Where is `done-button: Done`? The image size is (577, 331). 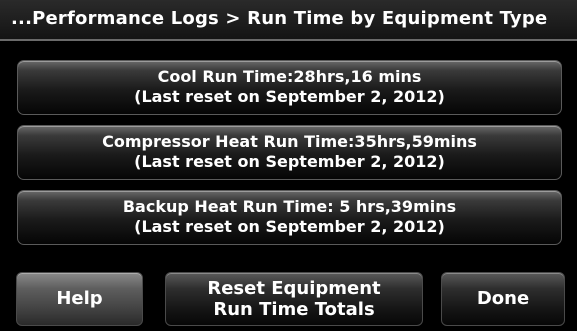 done-button: Done is located at coordinates (503, 299).